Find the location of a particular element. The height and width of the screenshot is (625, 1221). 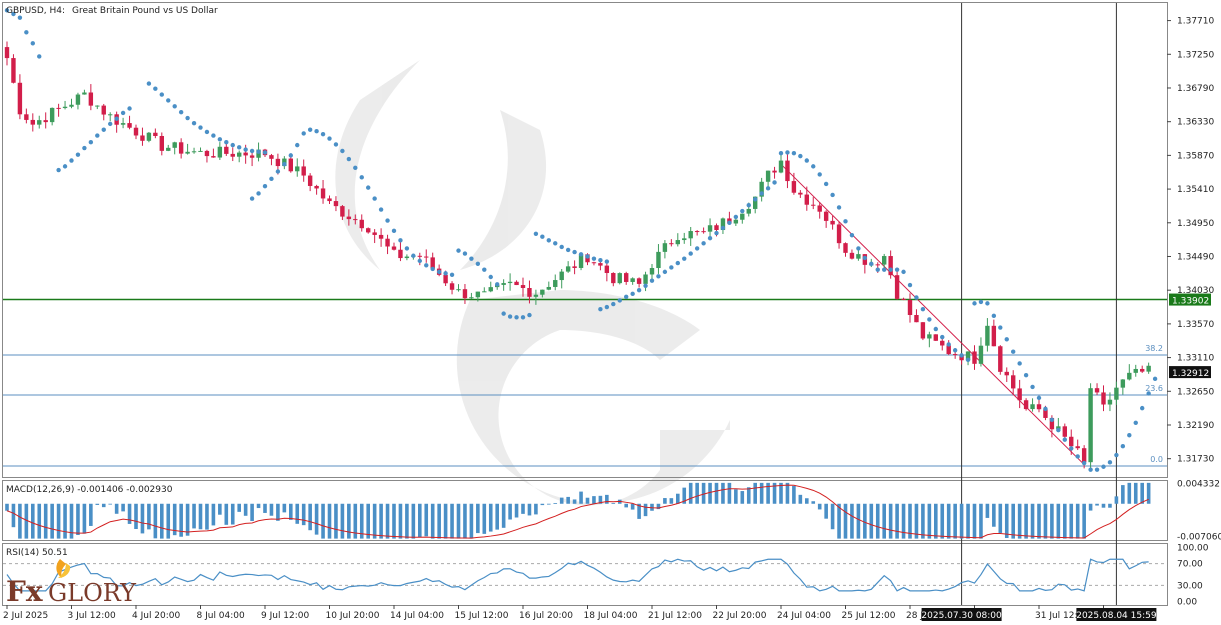

current-price-label: 1.32912 is located at coordinates (1190, 374).